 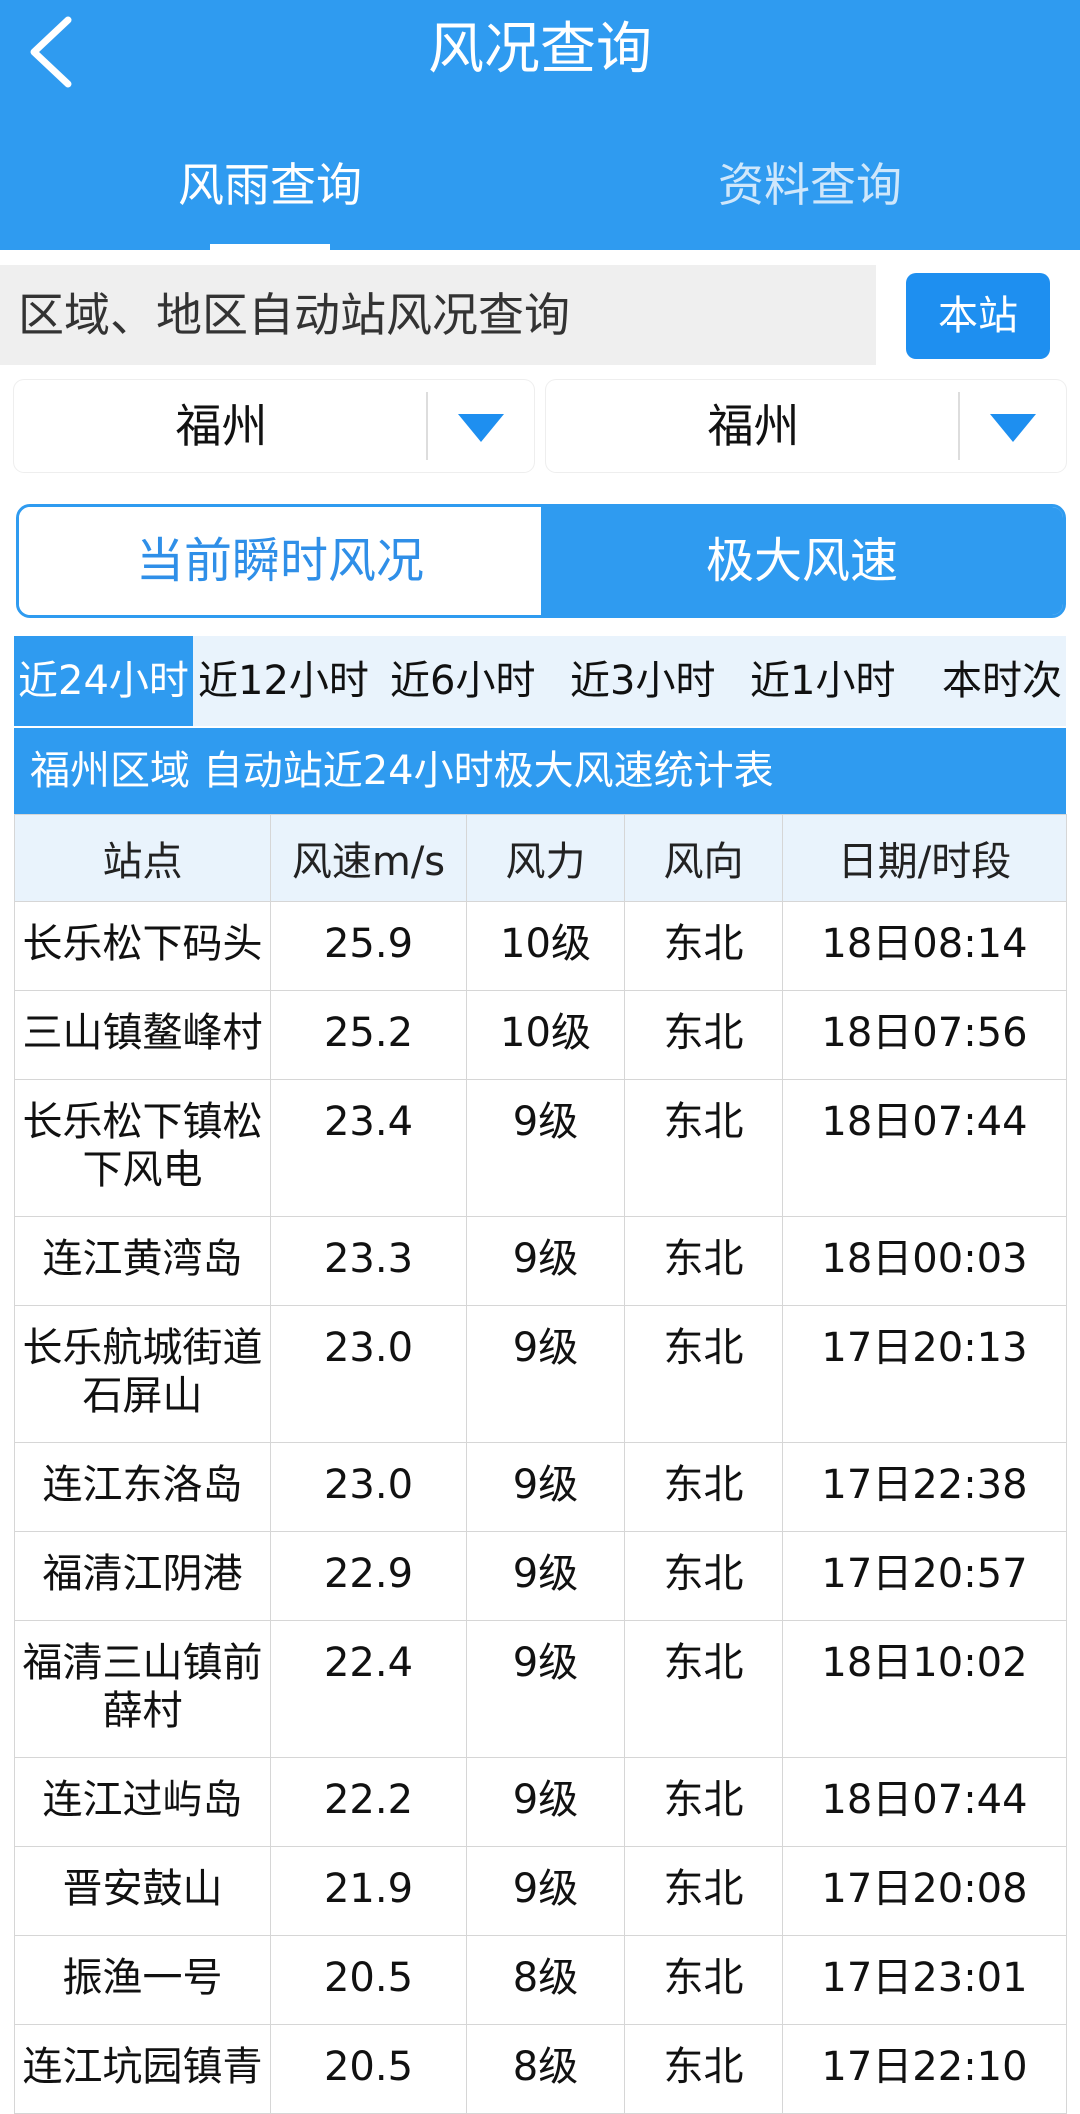 I want to click on table-row: 长乐松下镇松下风电 23.4 9级 东北 18日07:44, so click(x=540, y=1148).